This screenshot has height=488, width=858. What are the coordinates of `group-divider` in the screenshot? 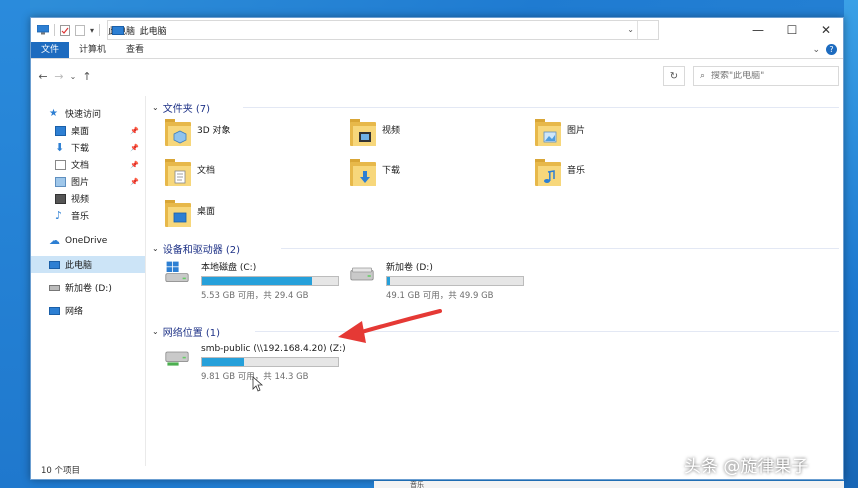 It's located at (541, 107).